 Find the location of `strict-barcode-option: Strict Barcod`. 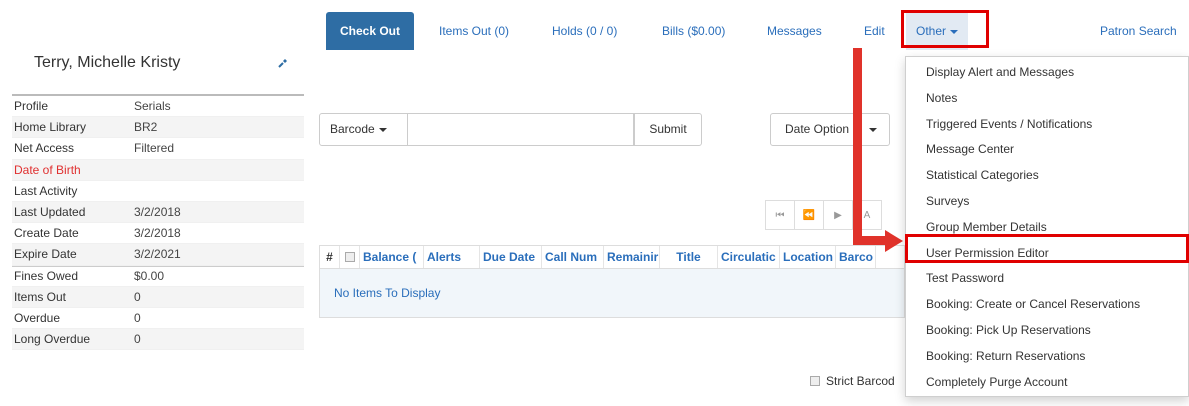

strict-barcode-option: Strict Barcod is located at coordinates (852, 381).